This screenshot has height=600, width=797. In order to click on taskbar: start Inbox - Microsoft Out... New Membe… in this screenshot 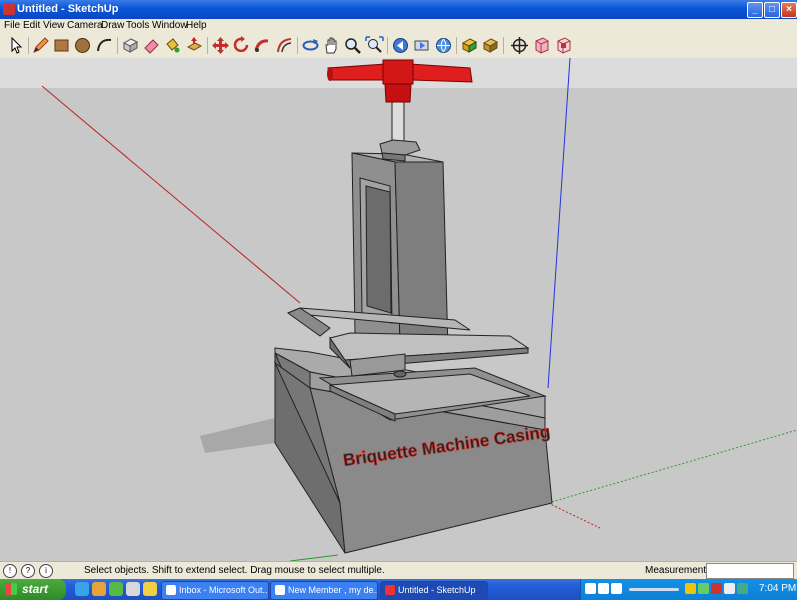, I will do `click(398, 589)`.